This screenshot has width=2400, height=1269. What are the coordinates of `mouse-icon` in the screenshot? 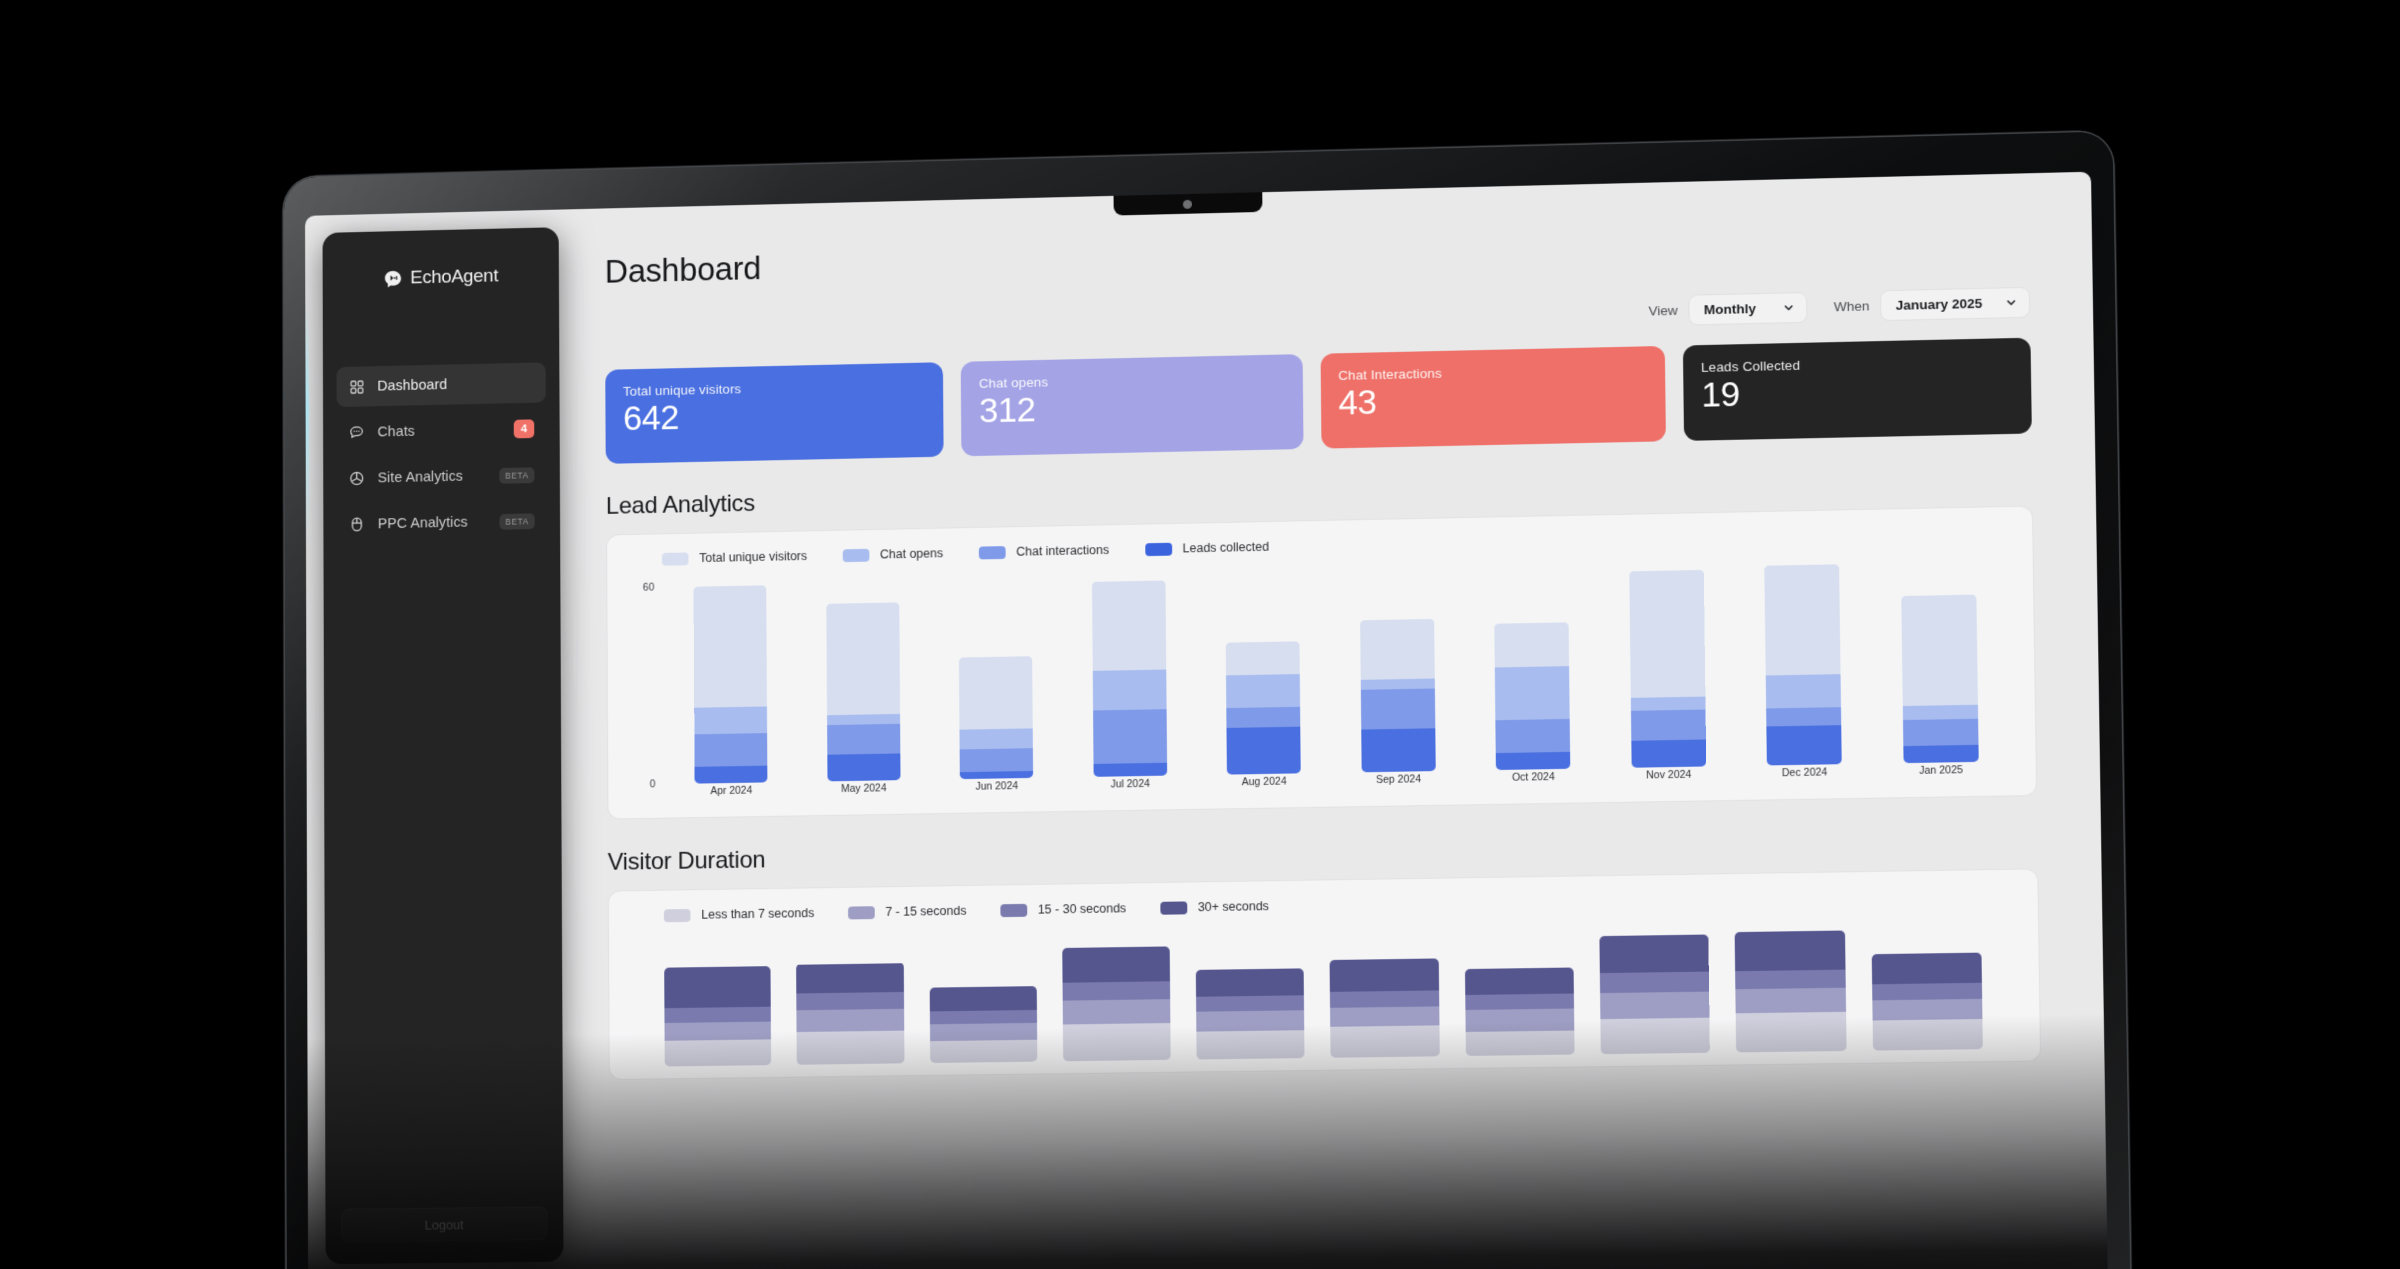 It's located at (357, 524).